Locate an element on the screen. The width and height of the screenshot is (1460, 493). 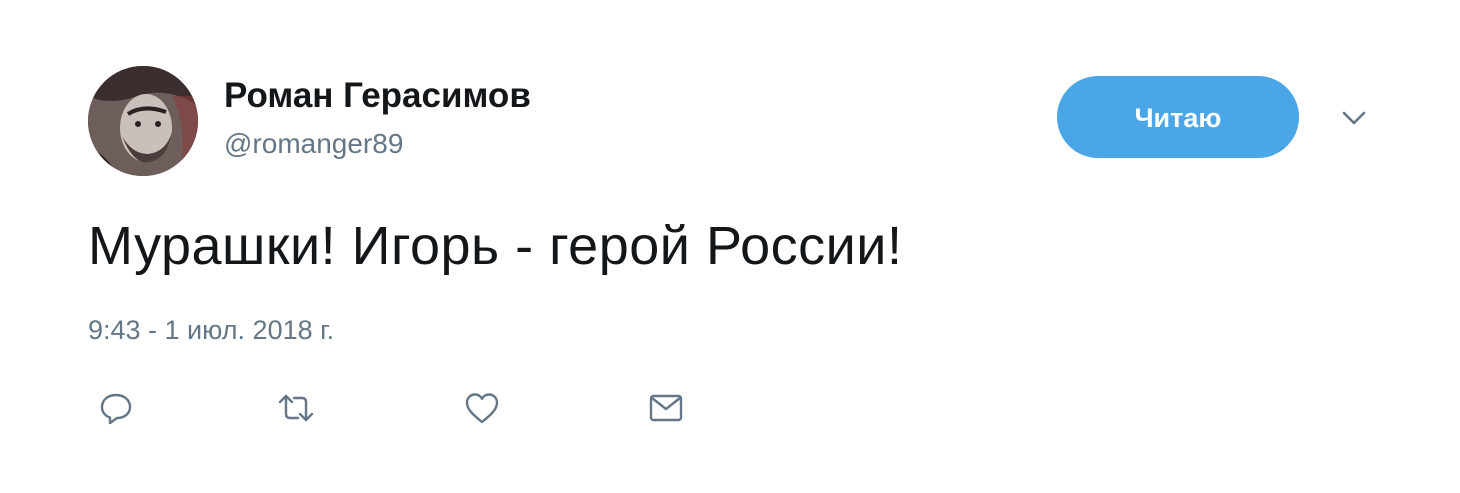
more-options-button is located at coordinates (1354, 118).